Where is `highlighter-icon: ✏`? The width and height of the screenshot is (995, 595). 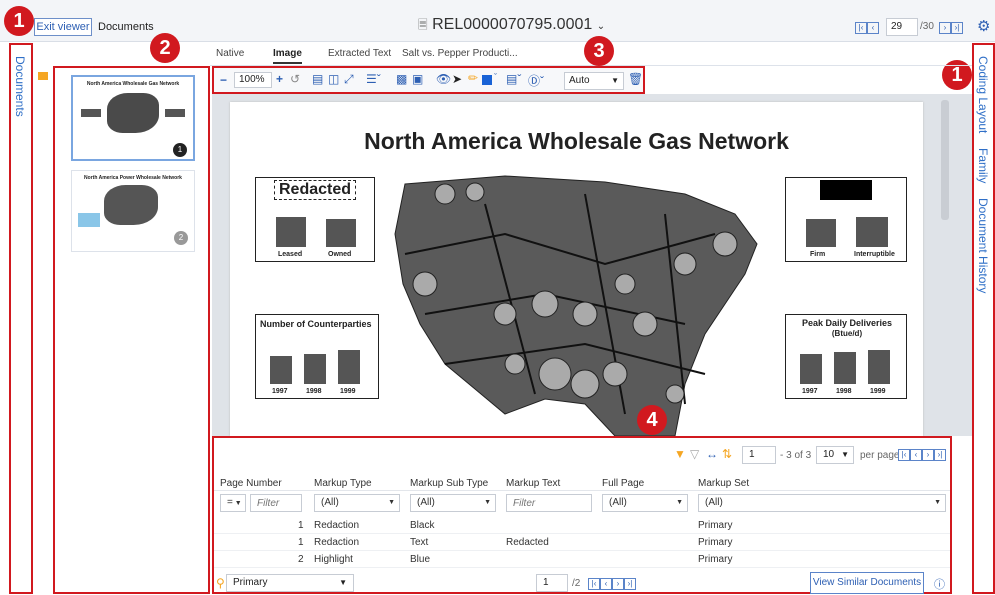
highlighter-icon: ✏ is located at coordinates (473, 78).